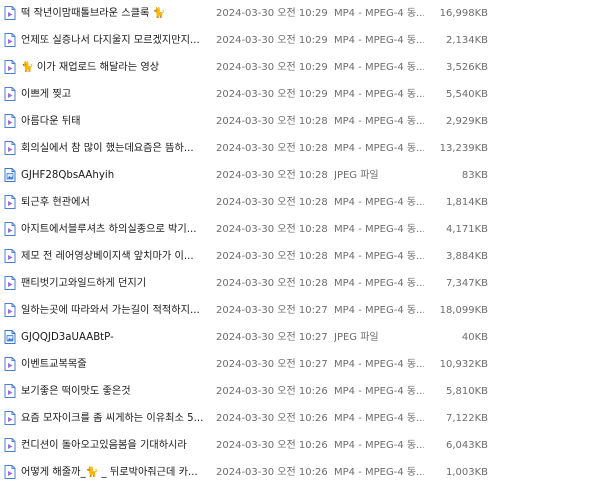 This screenshot has width=600, height=486. Describe the element at coordinates (466, 67) in the screenshot. I see `file-size: 3,526KB` at that location.